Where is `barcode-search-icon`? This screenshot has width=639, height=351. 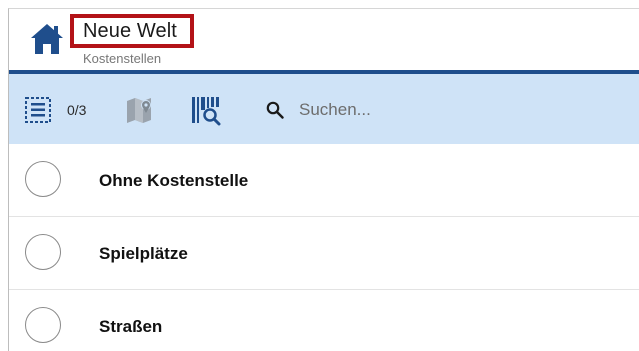 barcode-search-icon is located at coordinates (206, 110).